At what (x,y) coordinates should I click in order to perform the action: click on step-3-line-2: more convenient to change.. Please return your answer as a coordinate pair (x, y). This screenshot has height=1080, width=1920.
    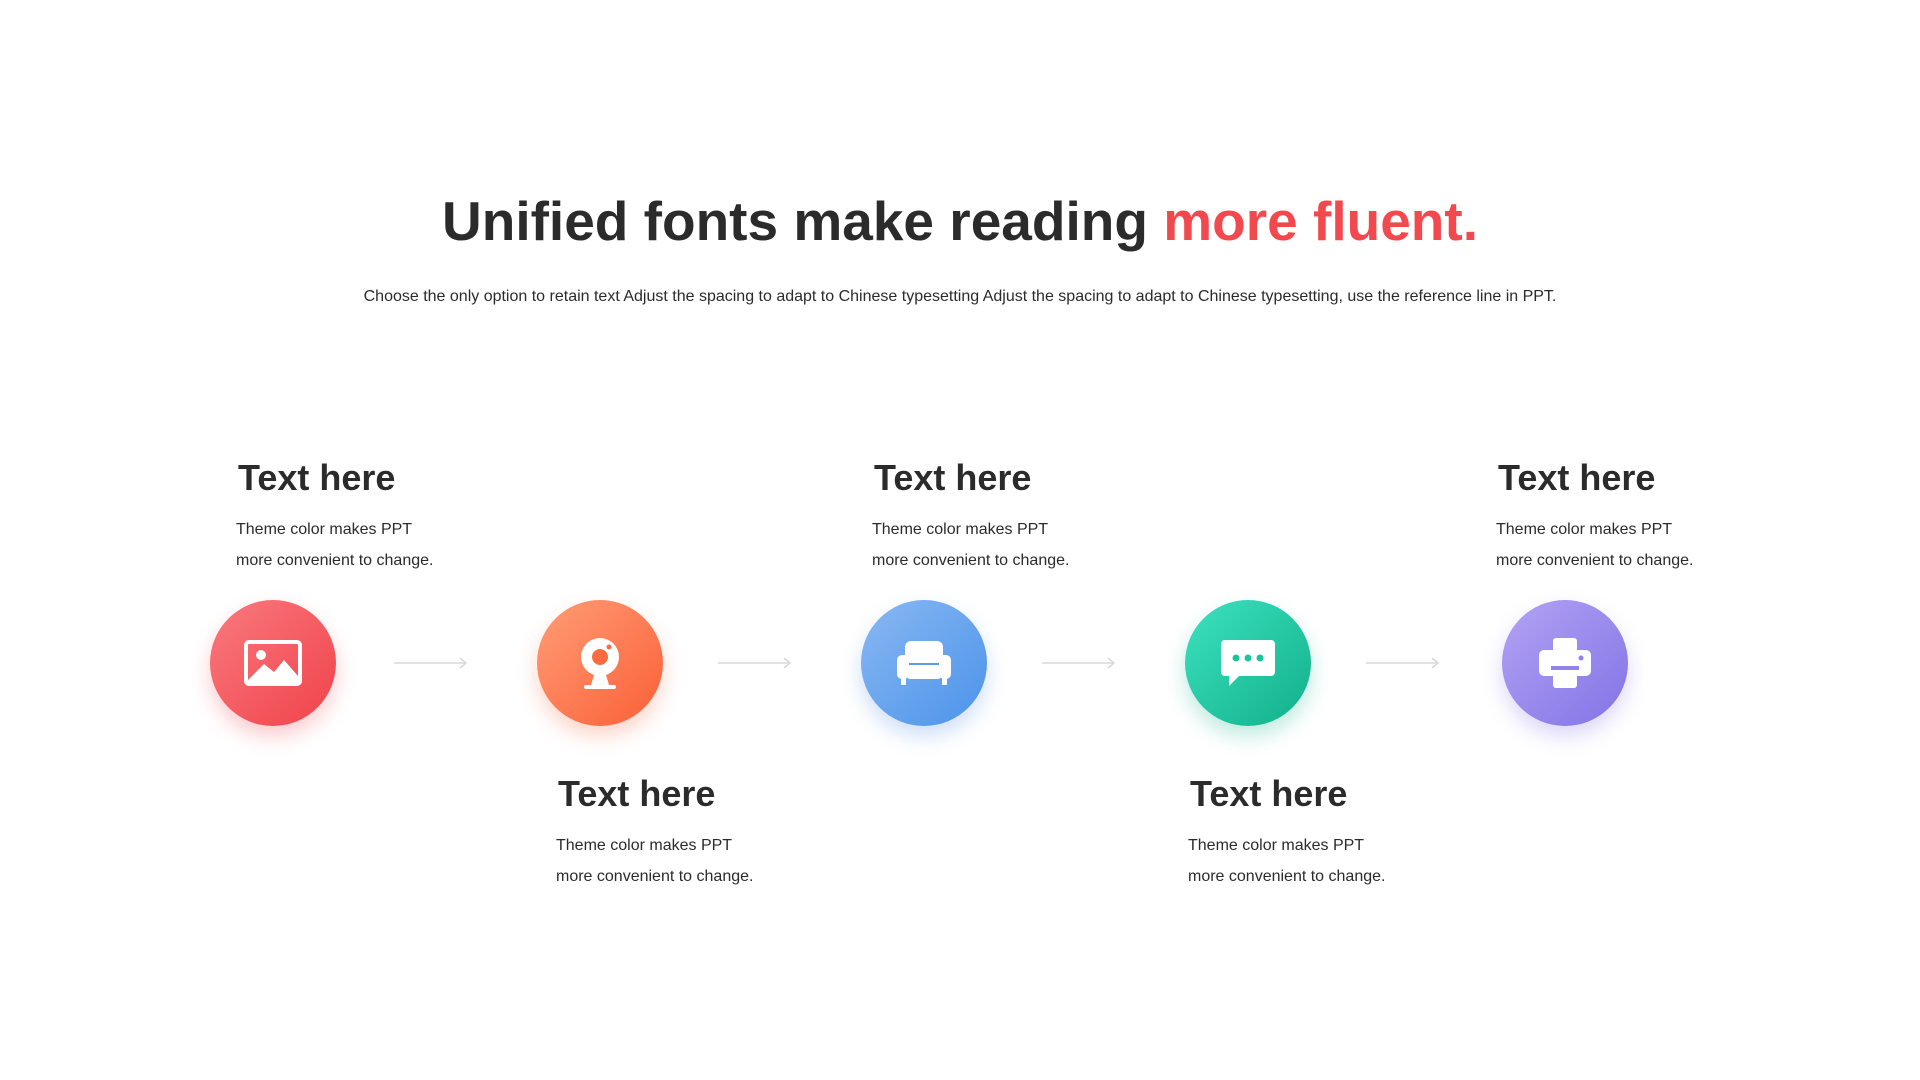
    Looking at the image, I should click on (971, 560).